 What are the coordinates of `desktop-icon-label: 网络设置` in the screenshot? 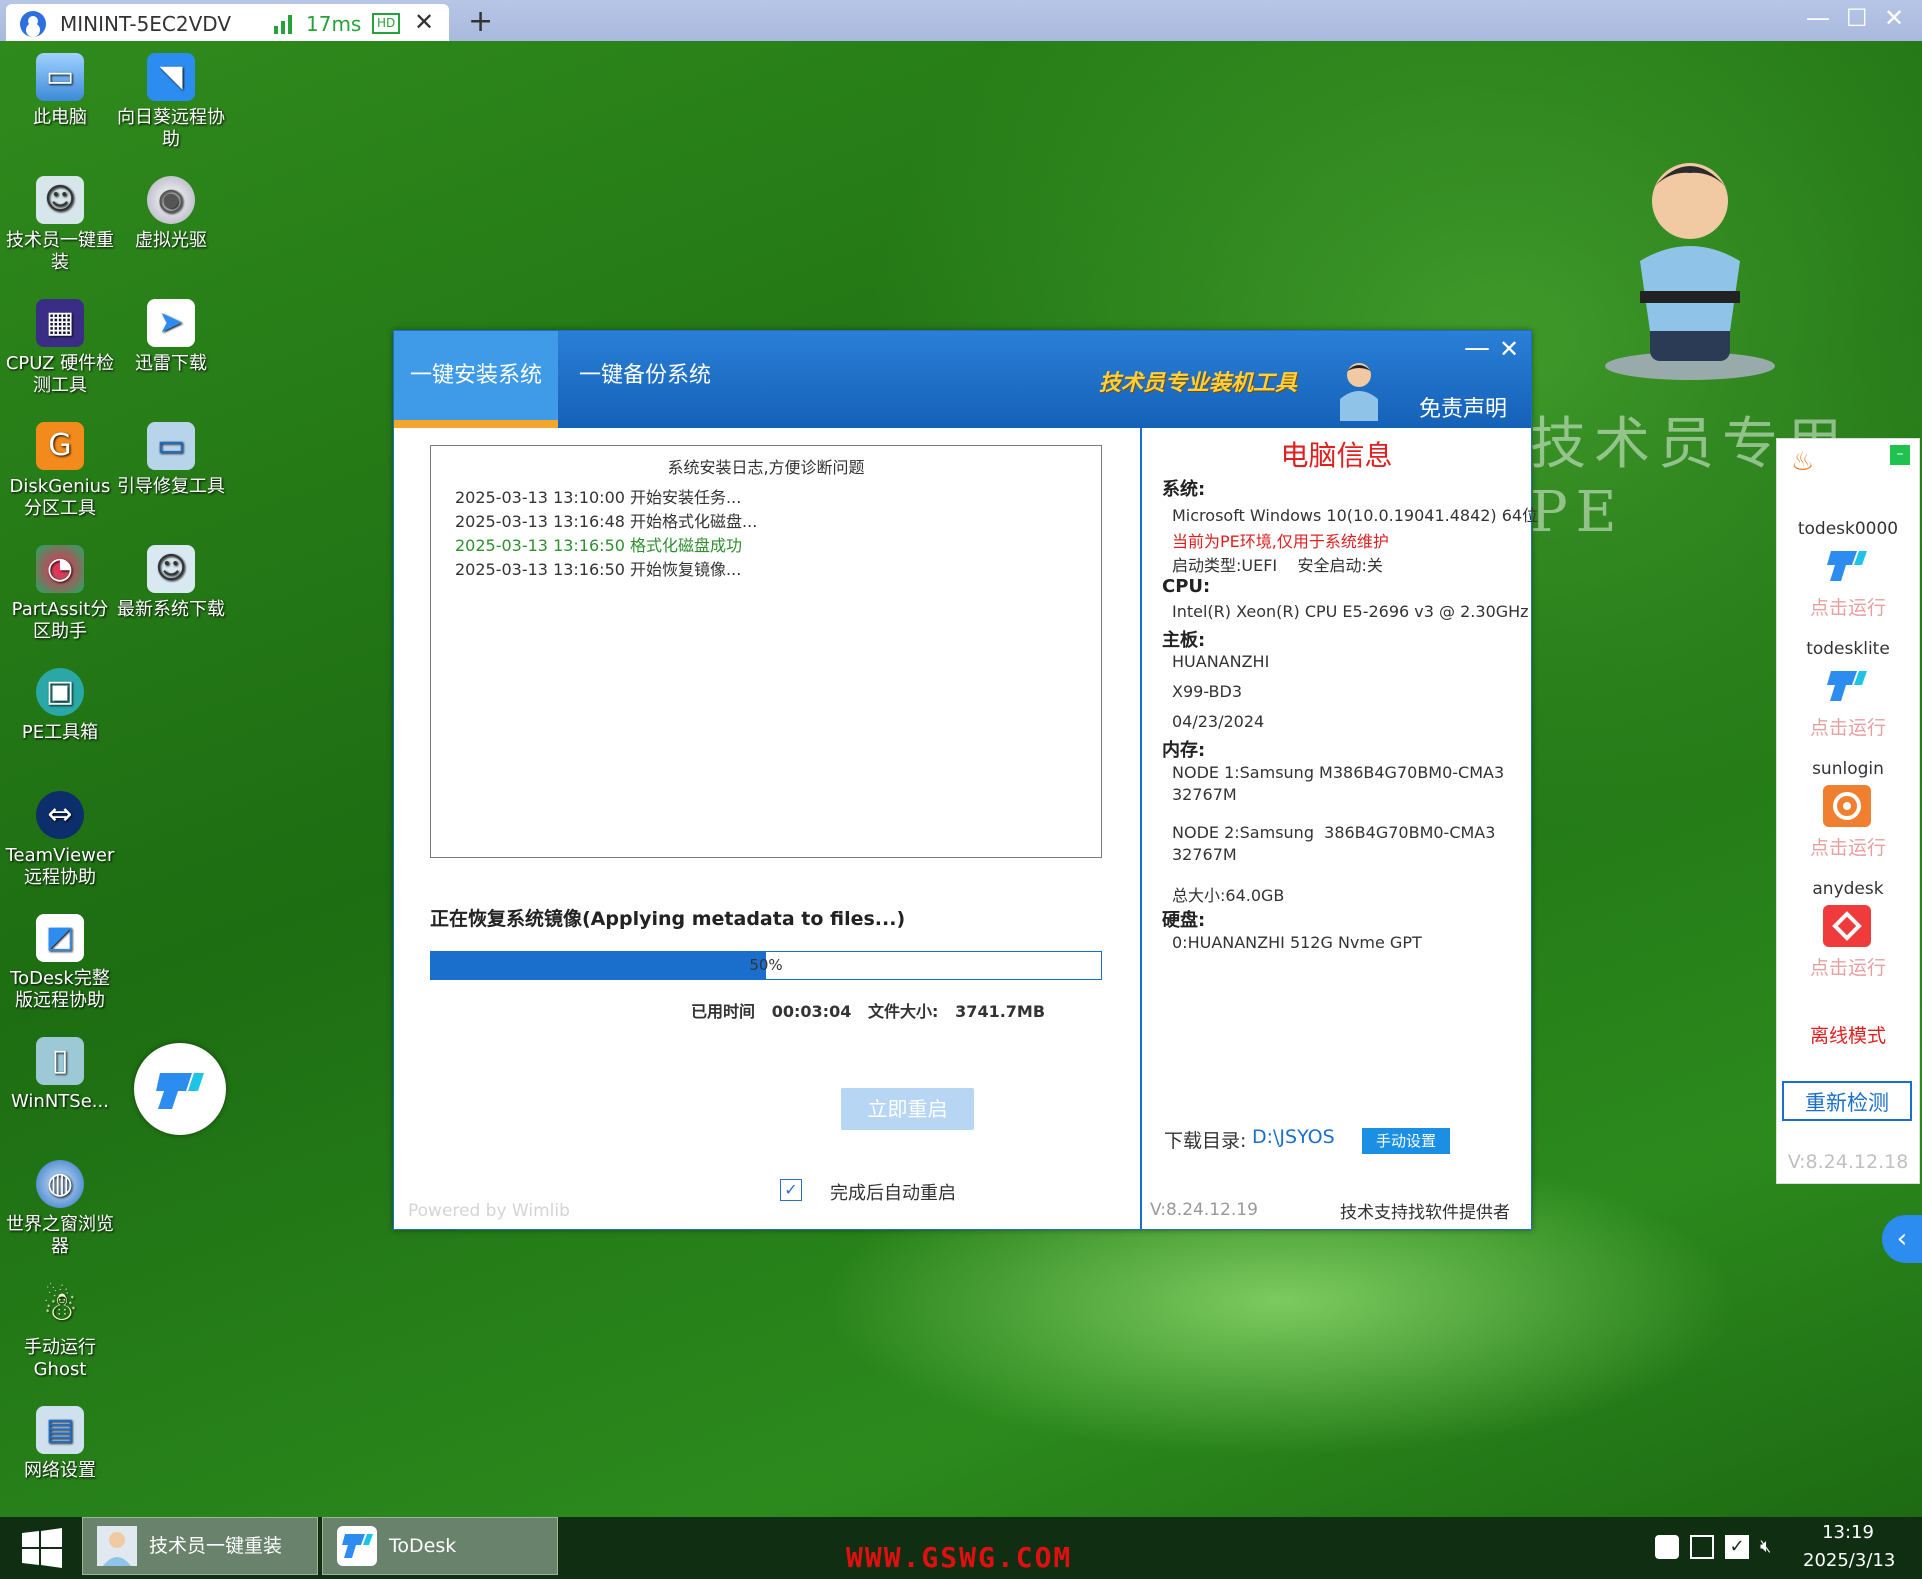 It's located at (60, 1470).